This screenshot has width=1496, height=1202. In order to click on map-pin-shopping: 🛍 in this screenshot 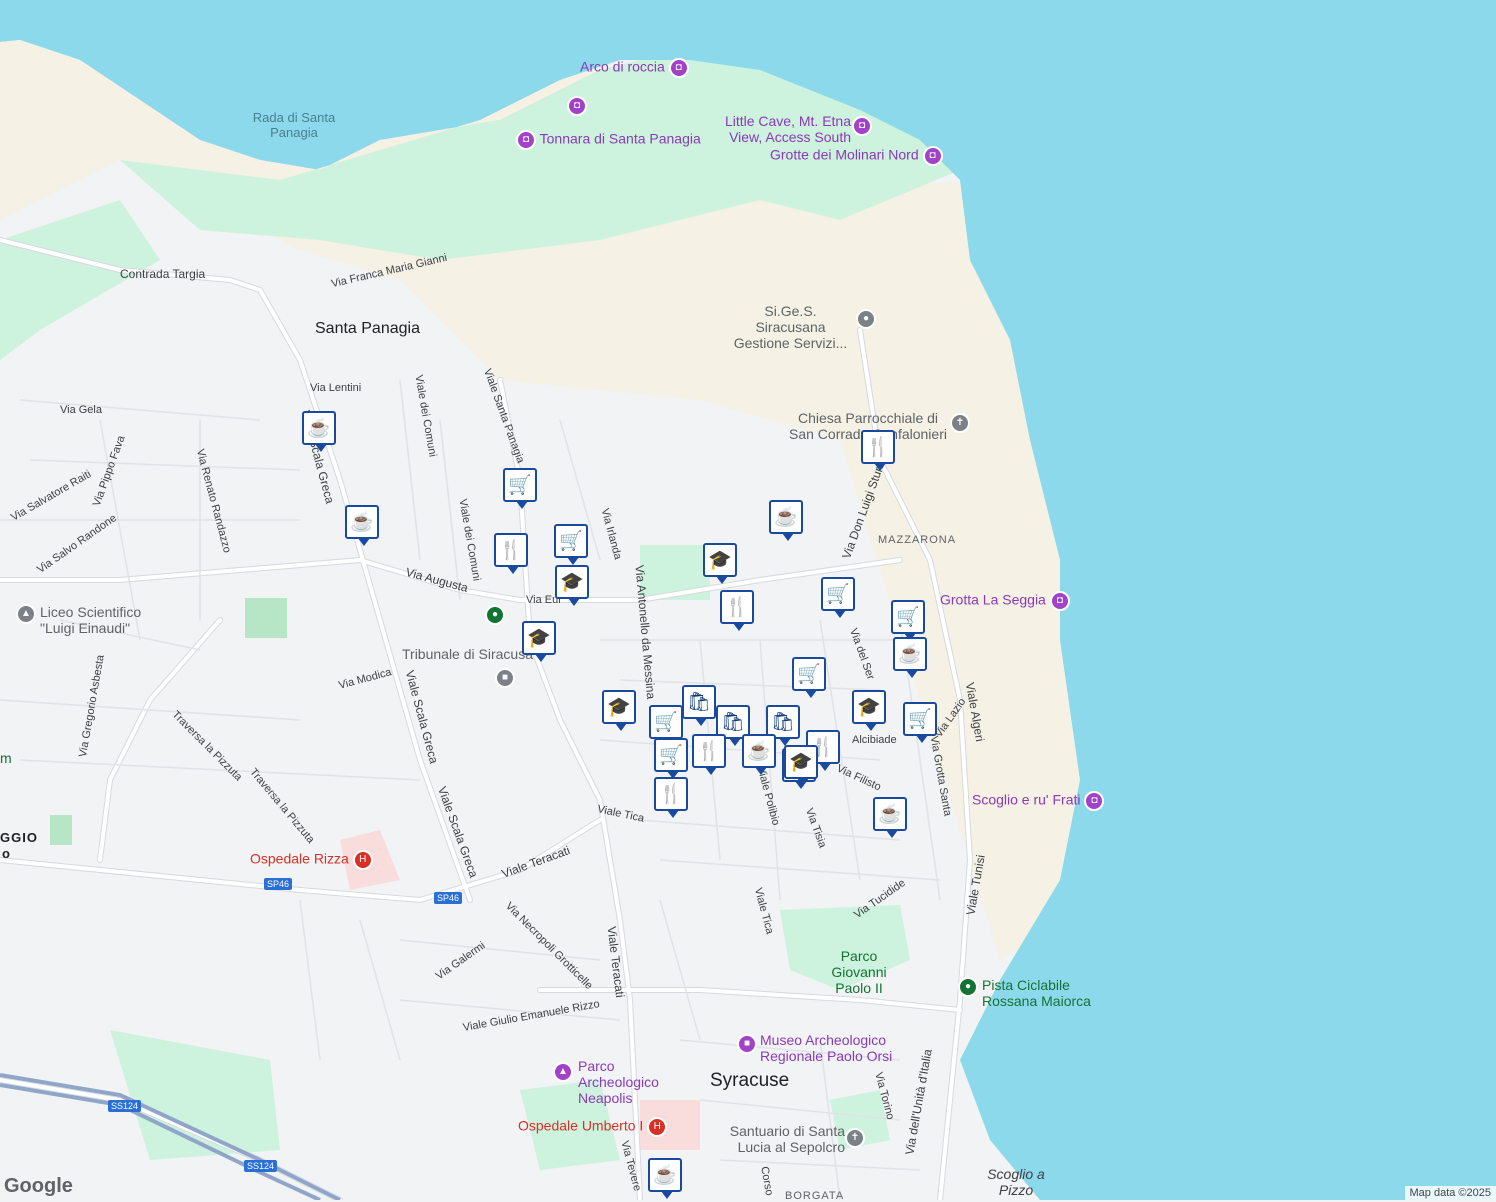, I will do `click(699, 702)`.